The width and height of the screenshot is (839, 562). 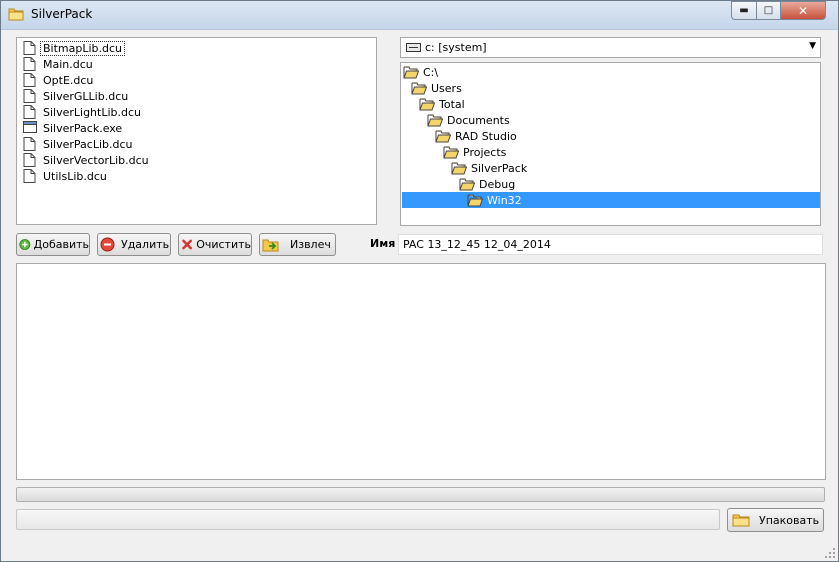 I want to click on remove-icon, so click(x=107, y=244).